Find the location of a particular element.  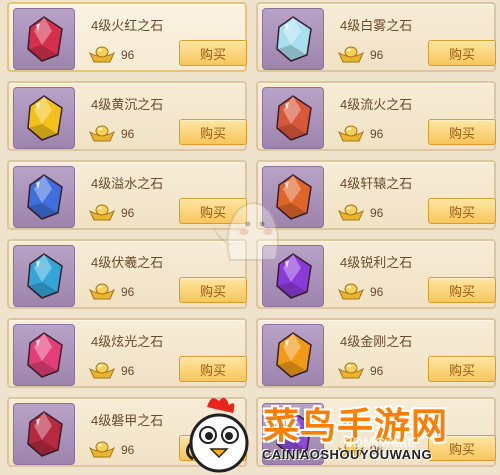

item-name: 4级炫光之石 is located at coordinates (127, 341).